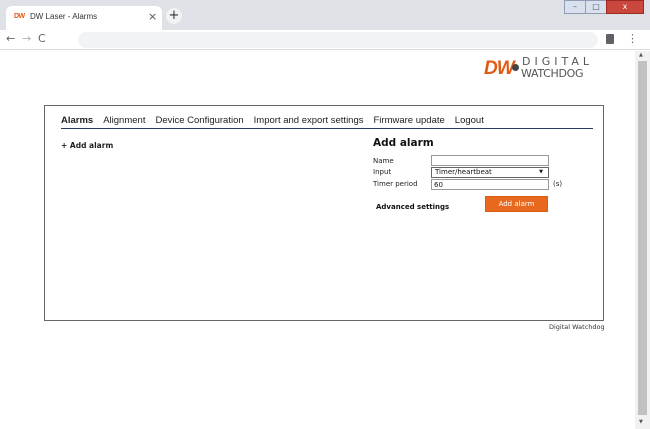 The width and height of the screenshot is (650, 429). What do you see at coordinates (26, 38) in the screenshot?
I see `forward-arrow-icon: →` at bounding box center [26, 38].